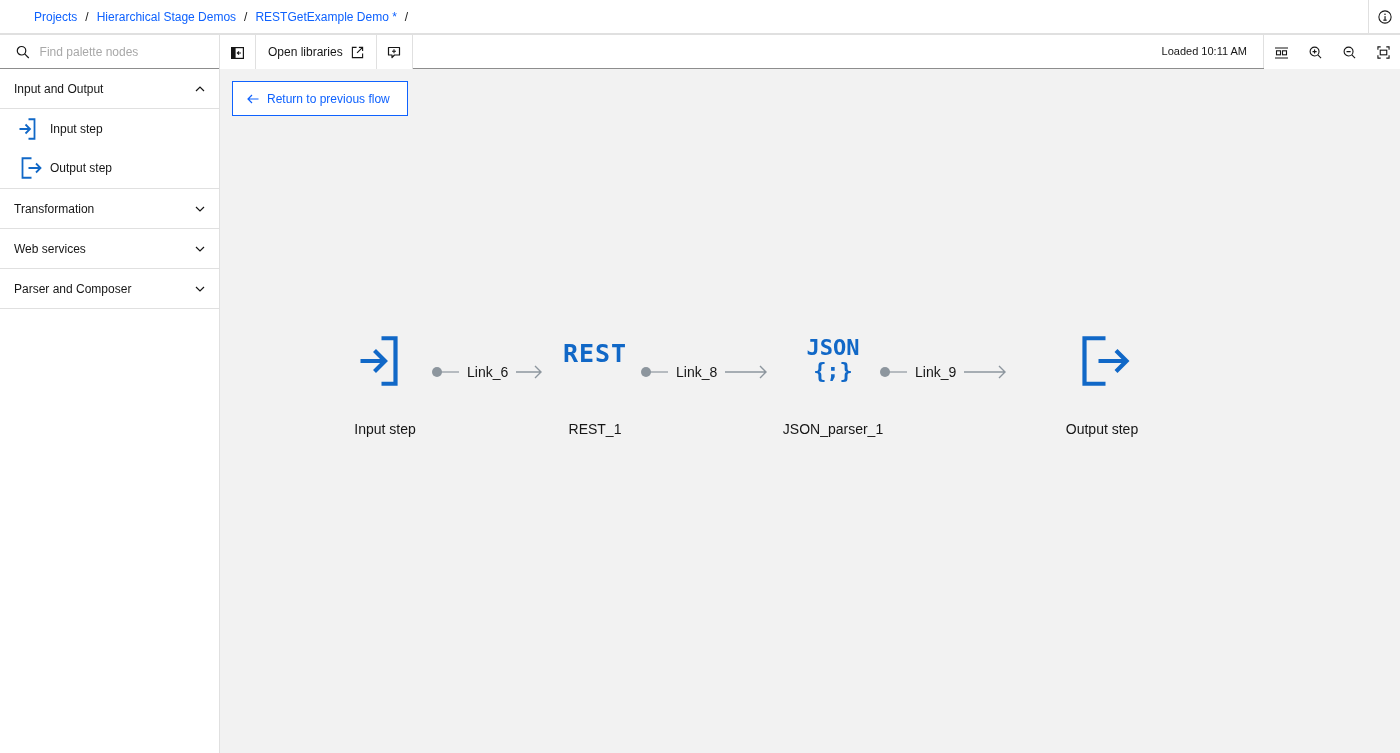 This screenshot has height=753, width=1400. Describe the element at coordinates (595, 429) in the screenshot. I see `node-label: REST_1` at that location.